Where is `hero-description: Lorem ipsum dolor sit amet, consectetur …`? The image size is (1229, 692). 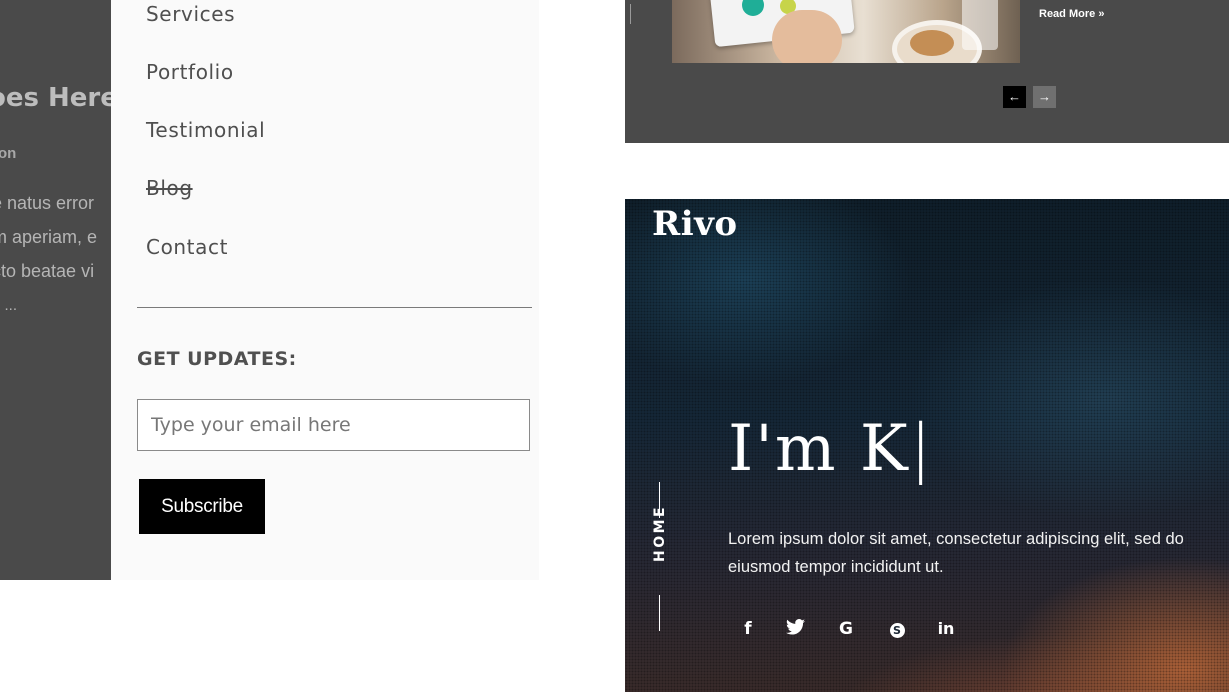
hero-description: Lorem ipsum dolor sit amet, consectetur … is located at coordinates (956, 553).